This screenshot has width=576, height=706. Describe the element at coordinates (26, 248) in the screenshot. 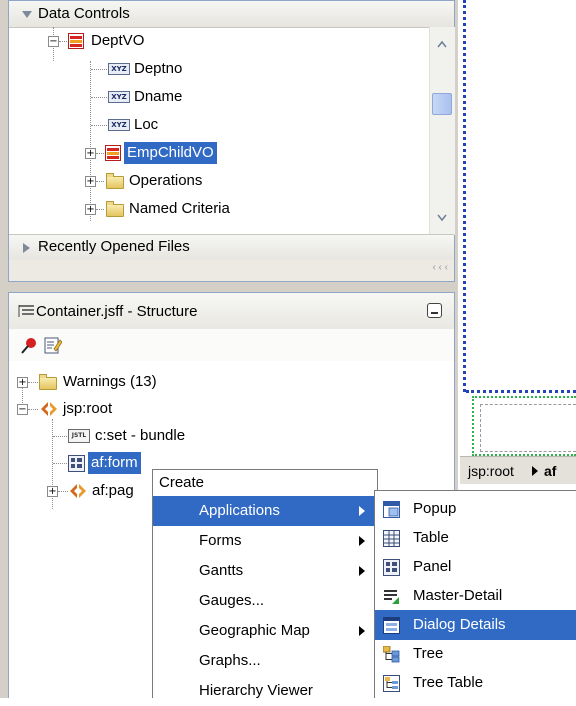

I see `expand-triangle-icon` at that location.